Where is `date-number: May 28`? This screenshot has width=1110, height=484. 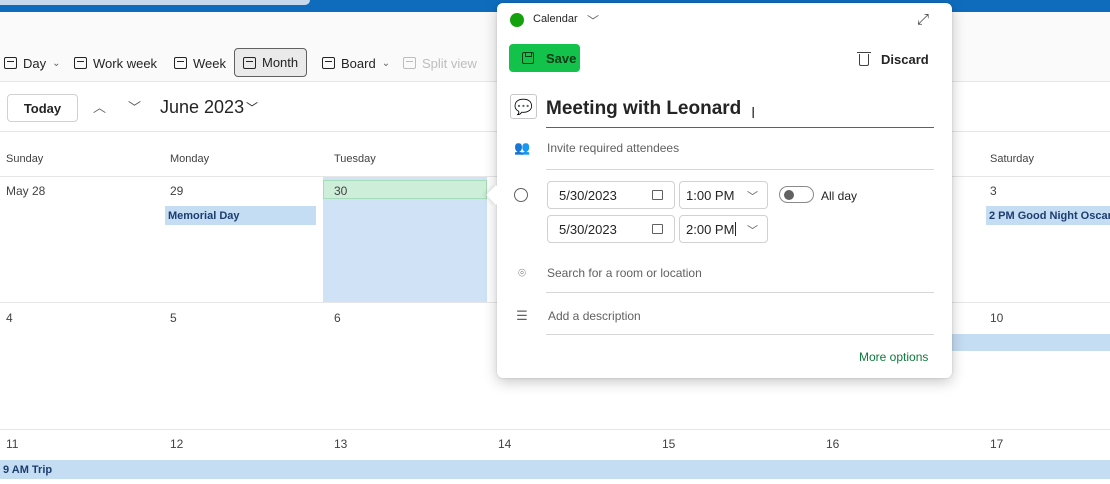
date-number: May 28 is located at coordinates (25, 191).